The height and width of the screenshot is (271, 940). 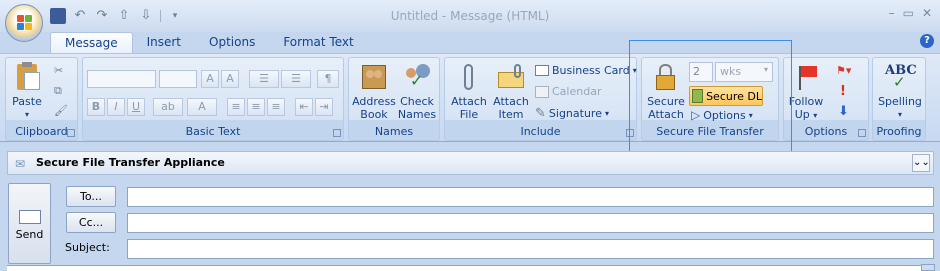 I want to click on business-card-icon, so click(x=542, y=70).